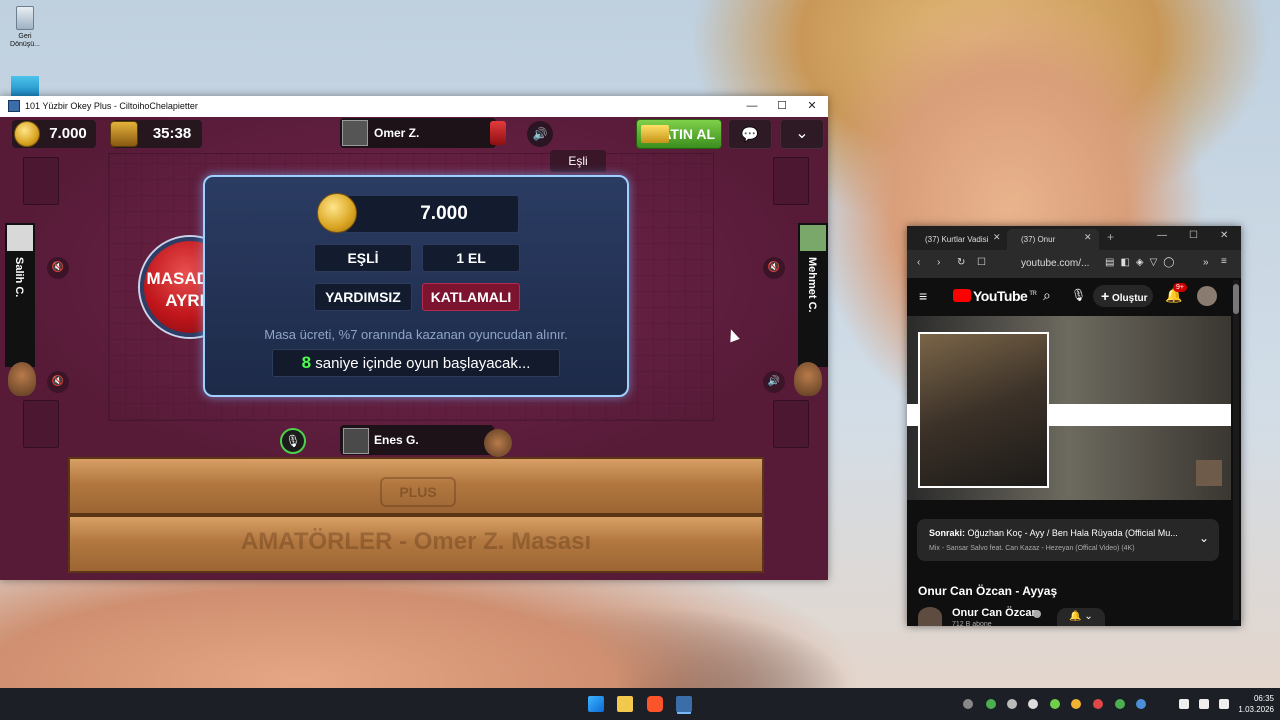  What do you see at coordinates (1162, 235) in the screenshot?
I see `browser-minimize-button: —` at bounding box center [1162, 235].